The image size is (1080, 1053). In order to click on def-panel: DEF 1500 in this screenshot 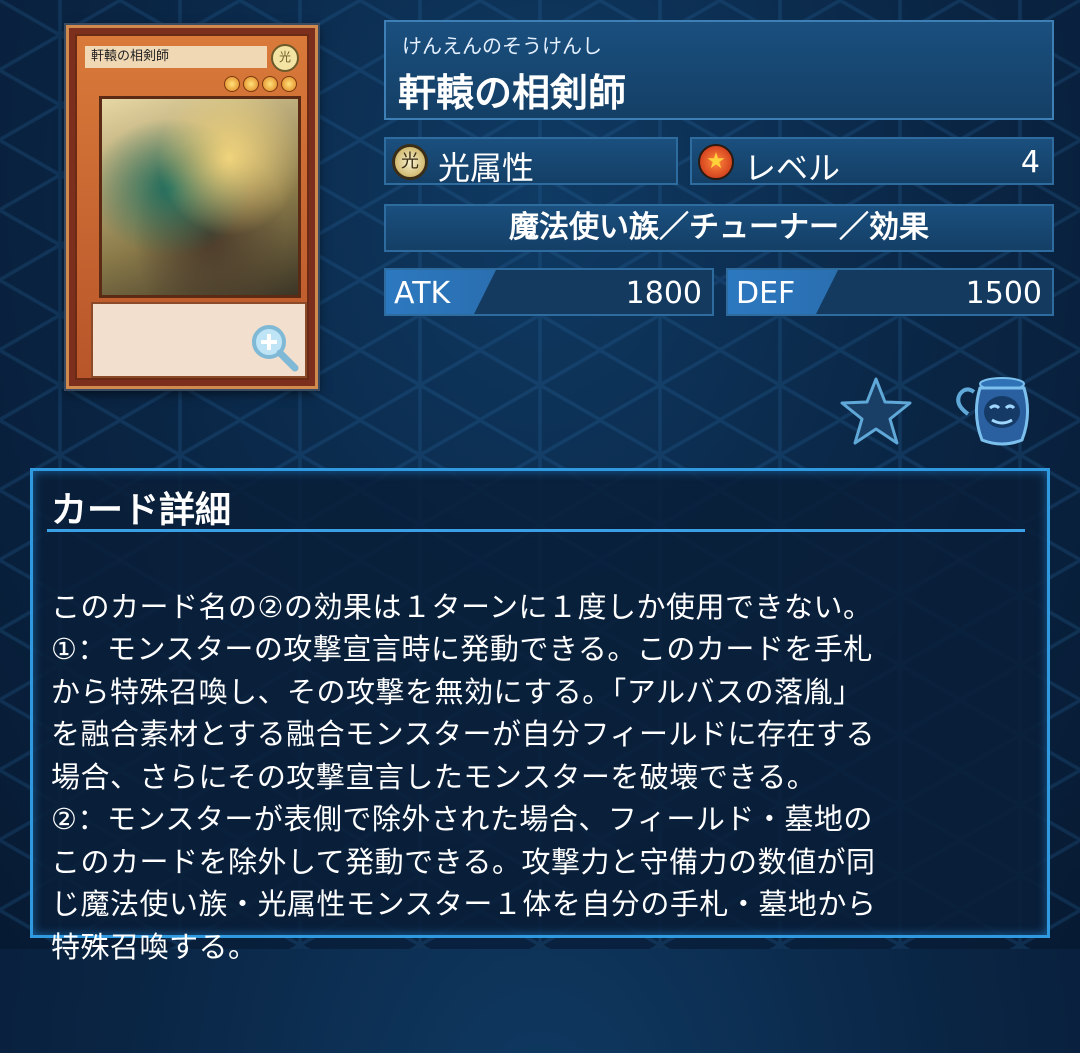, I will do `click(890, 292)`.